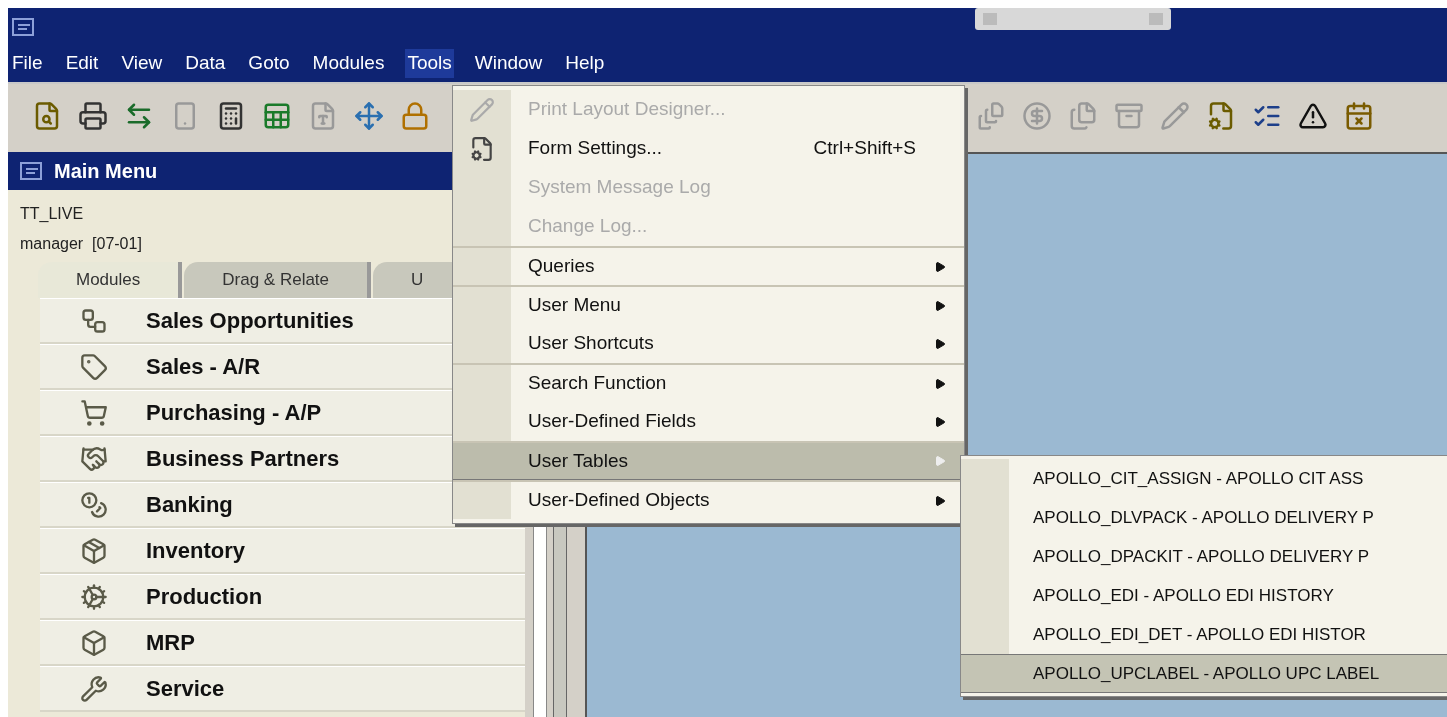 Image resolution: width=1447 pixels, height=717 pixels. Describe the element at coordinates (585, 63) in the screenshot. I see `menu-item: Help` at that location.